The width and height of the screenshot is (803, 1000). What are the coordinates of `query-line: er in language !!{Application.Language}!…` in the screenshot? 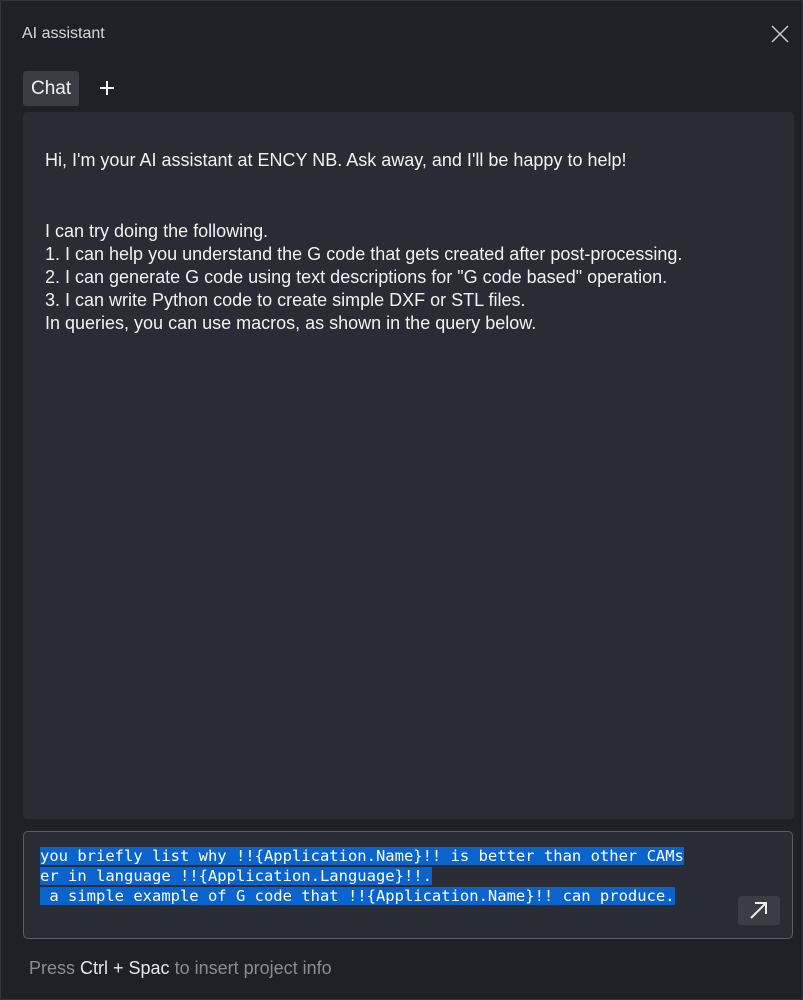 It's located at (236, 876).